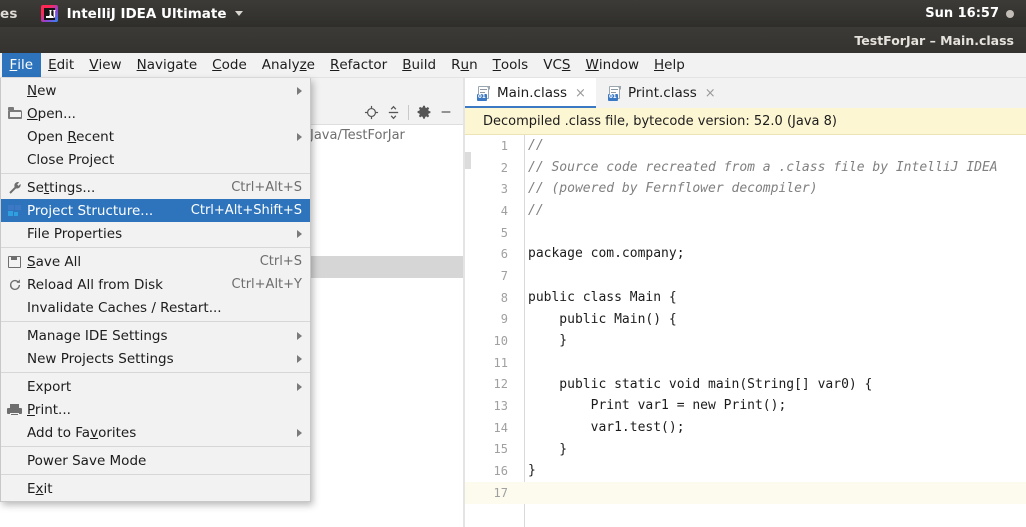 The image size is (1026, 527). I want to click on menu-item-reload-all-from-disk: Reload All from Disk Ctrl+Alt+Y, so click(155, 284).